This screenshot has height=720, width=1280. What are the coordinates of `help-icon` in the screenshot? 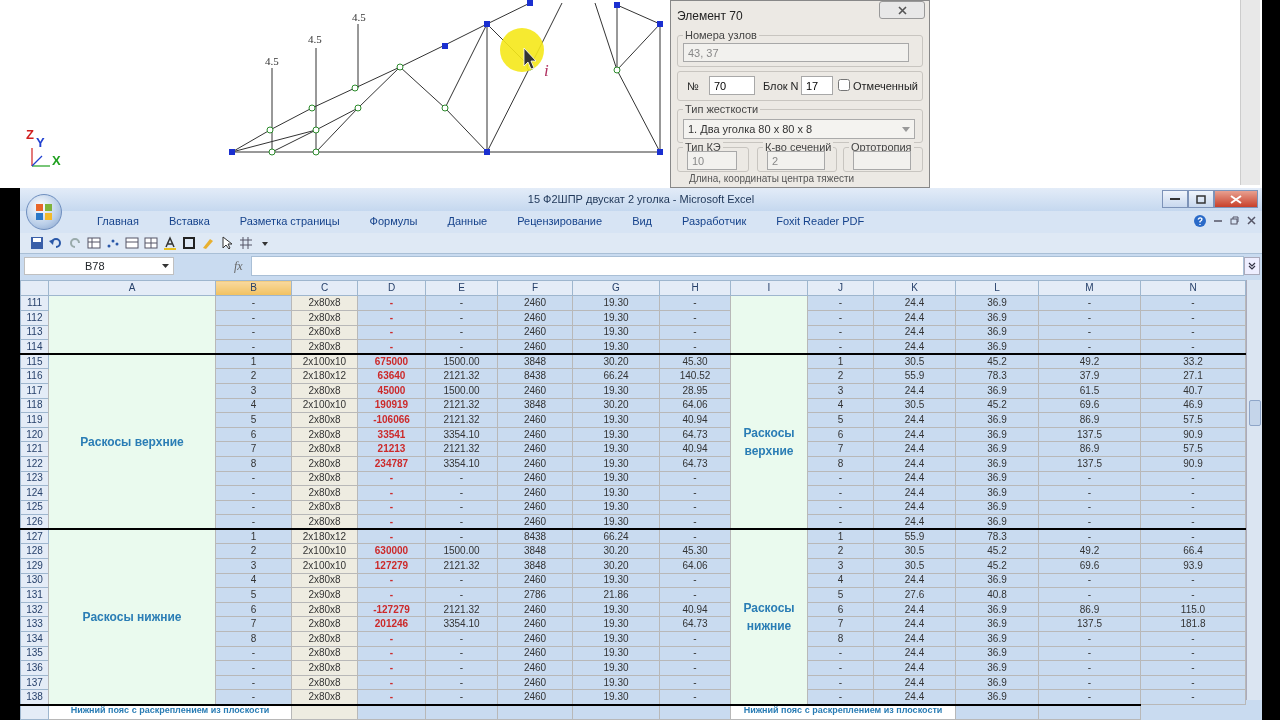 It's located at (1200, 220).